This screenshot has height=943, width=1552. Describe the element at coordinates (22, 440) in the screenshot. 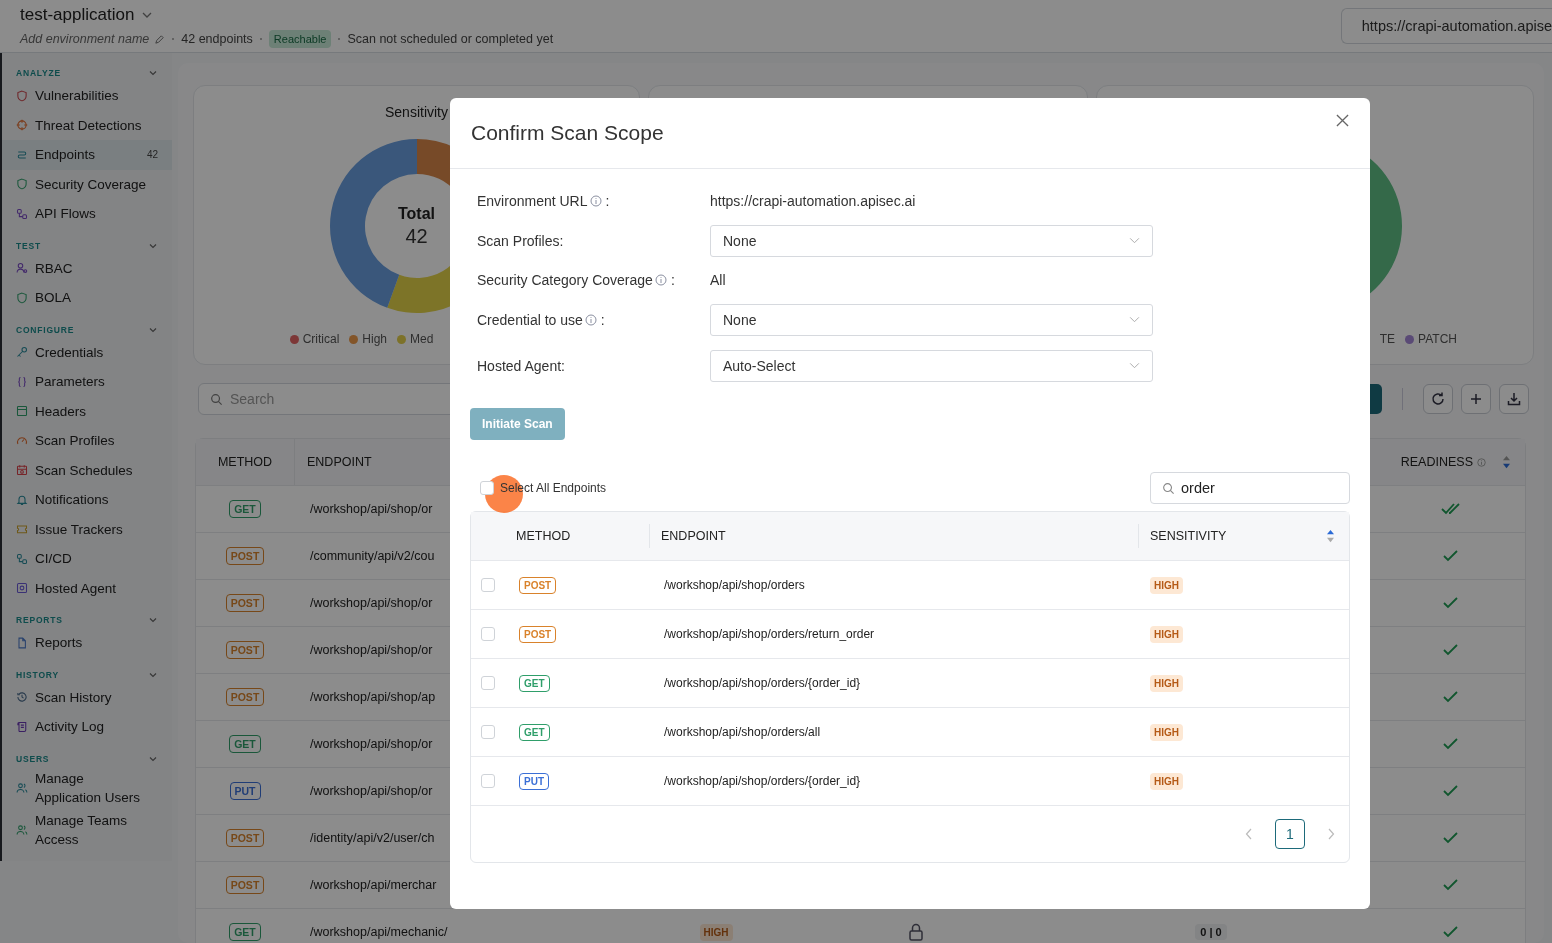

I see `gauge-icon` at that location.